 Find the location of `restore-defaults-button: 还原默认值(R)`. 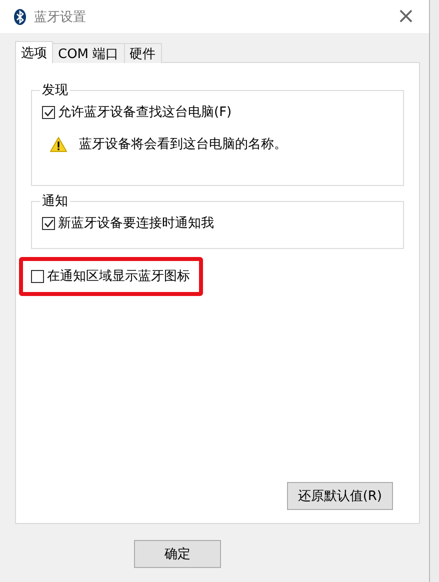

restore-defaults-button: 还原默认值(R) is located at coordinates (339, 496).